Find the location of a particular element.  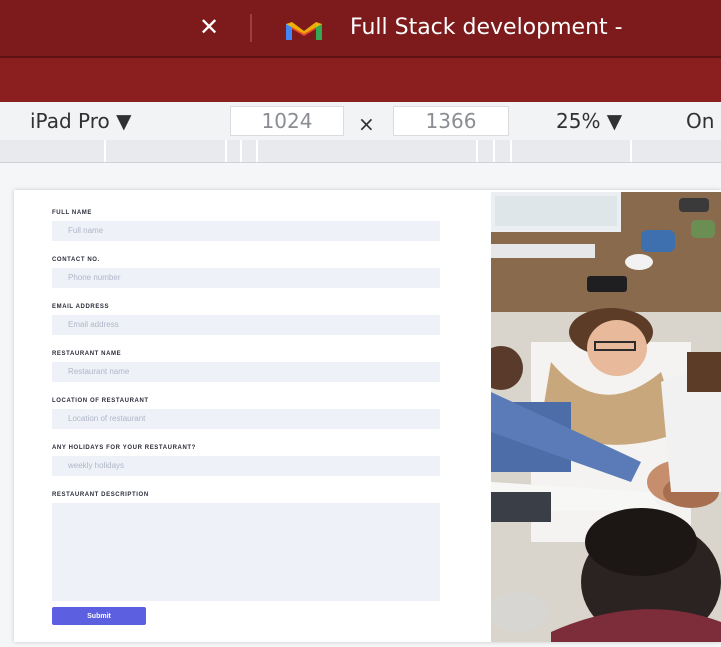

email-input is located at coordinates (246, 325).